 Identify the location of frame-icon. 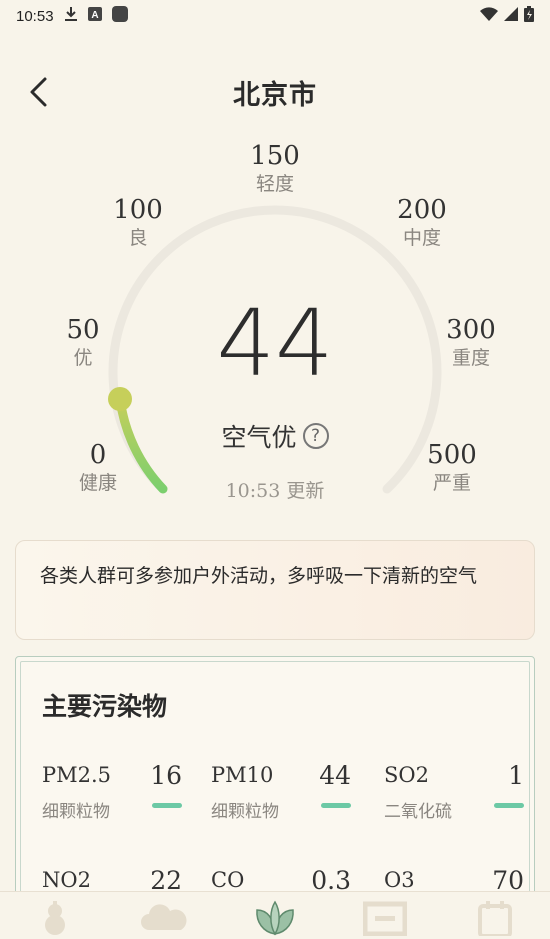
(385, 918).